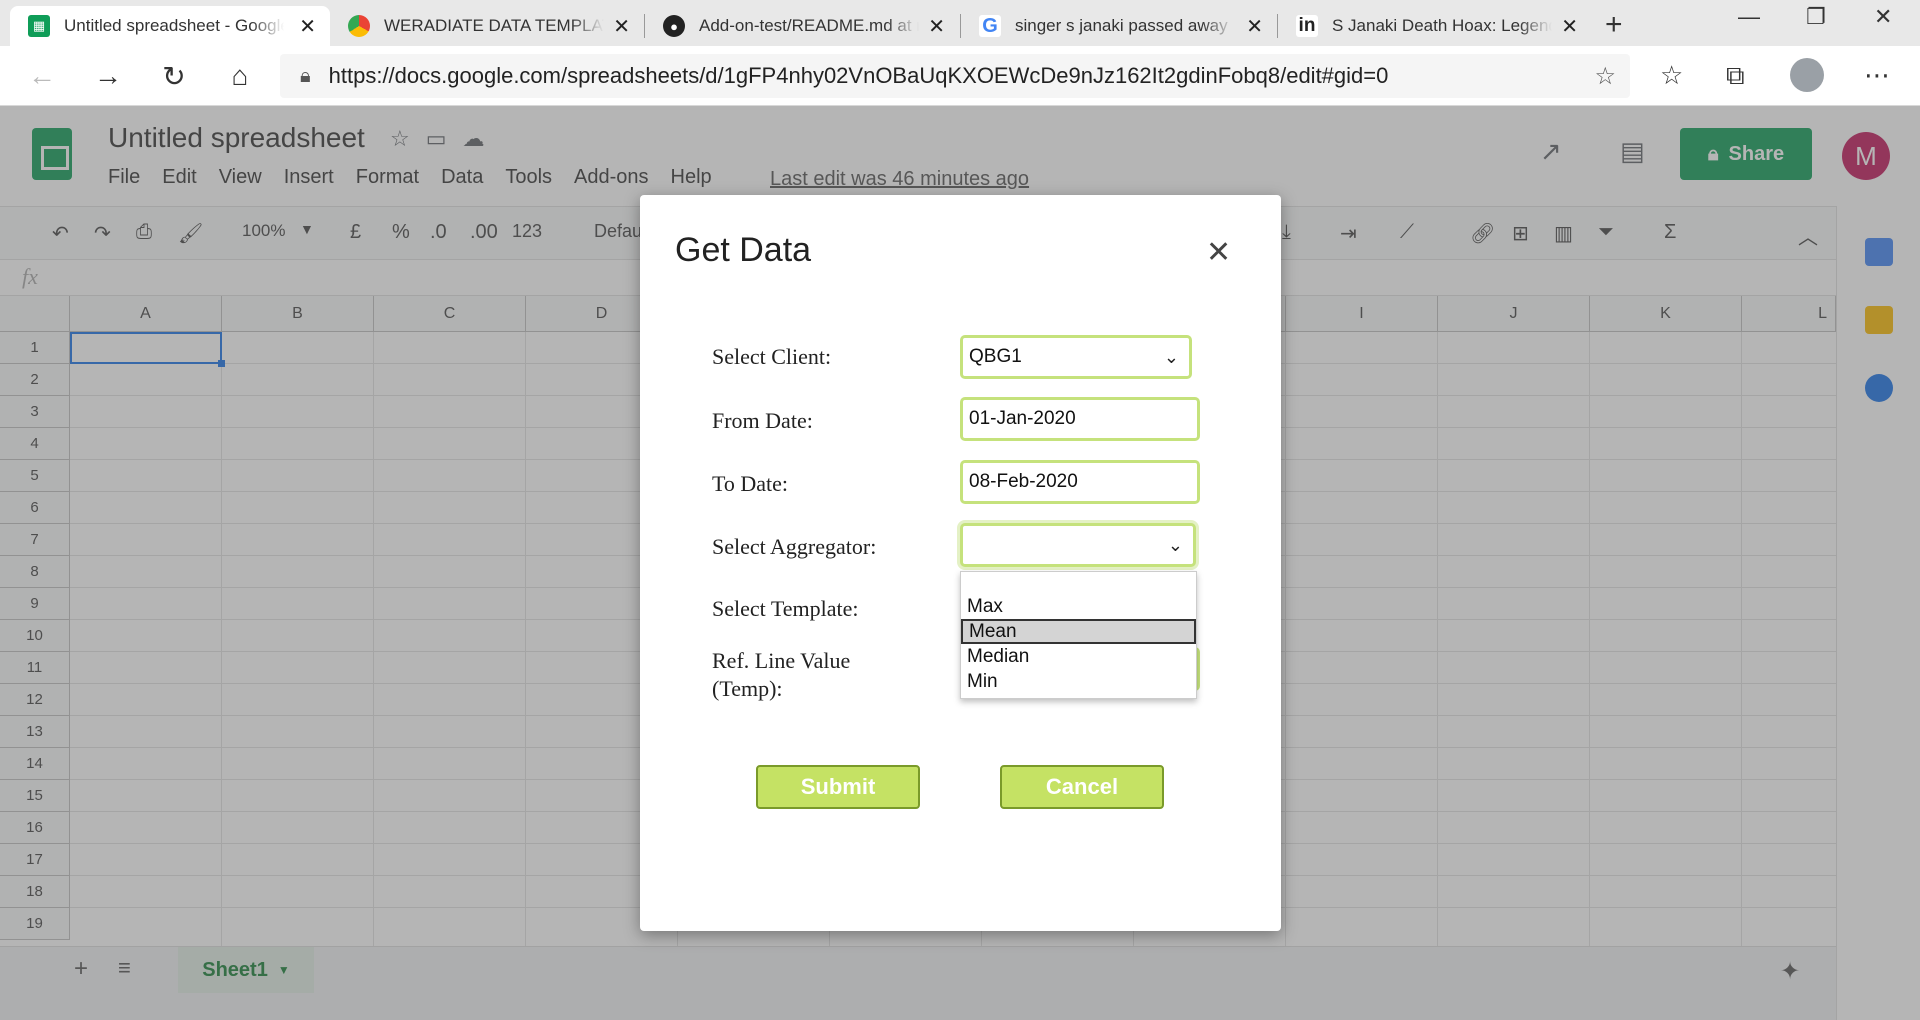 Image resolution: width=1920 pixels, height=1020 pixels. What do you see at coordinates (1080, 482) in the screenshot?
I see `to-date-field: 08-Feb-2020` at bounding box center [1080, 482].